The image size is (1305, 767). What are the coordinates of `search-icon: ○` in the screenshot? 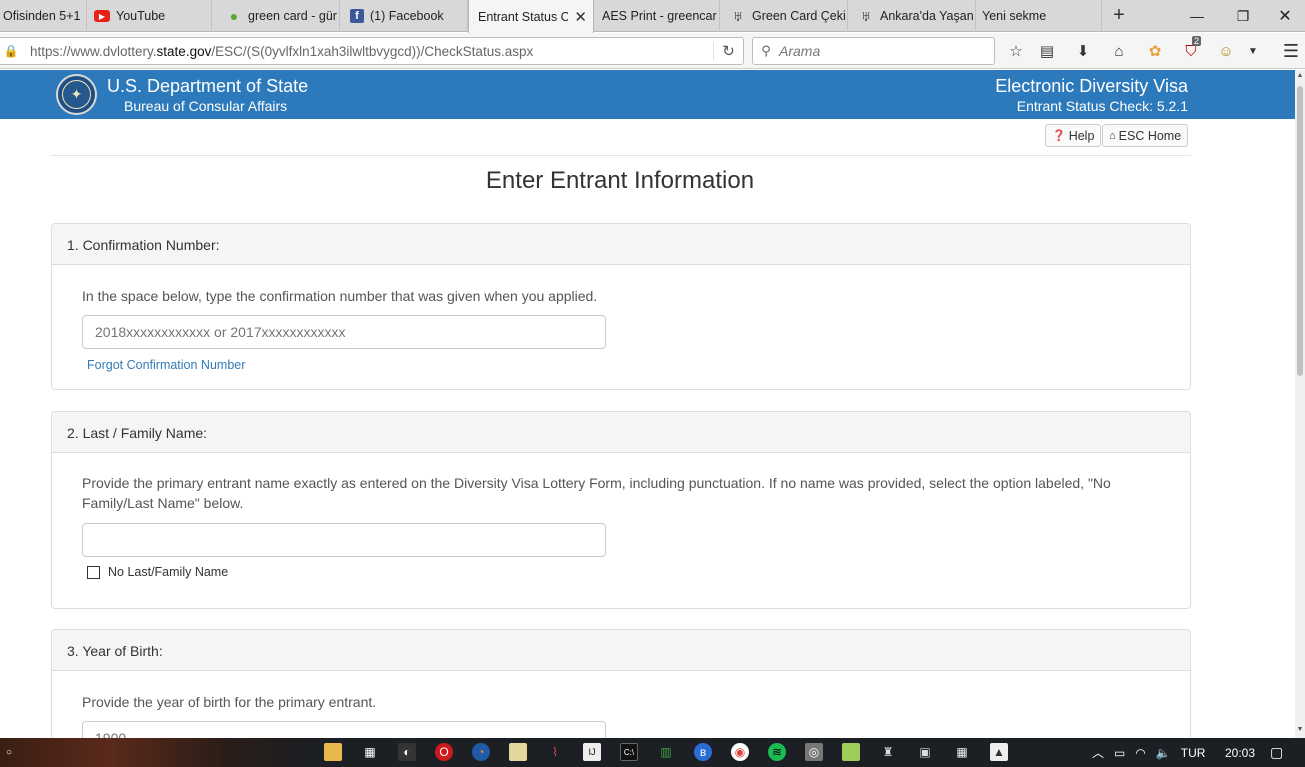 It's located at (9, 752).